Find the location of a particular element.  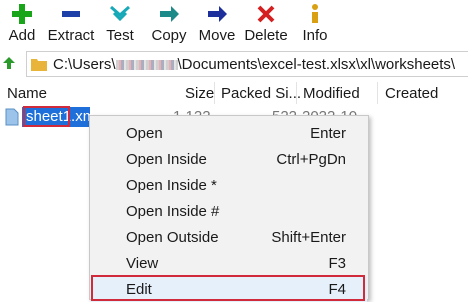

menu-item-label: Open Outside is located at coordinates (172, 237).